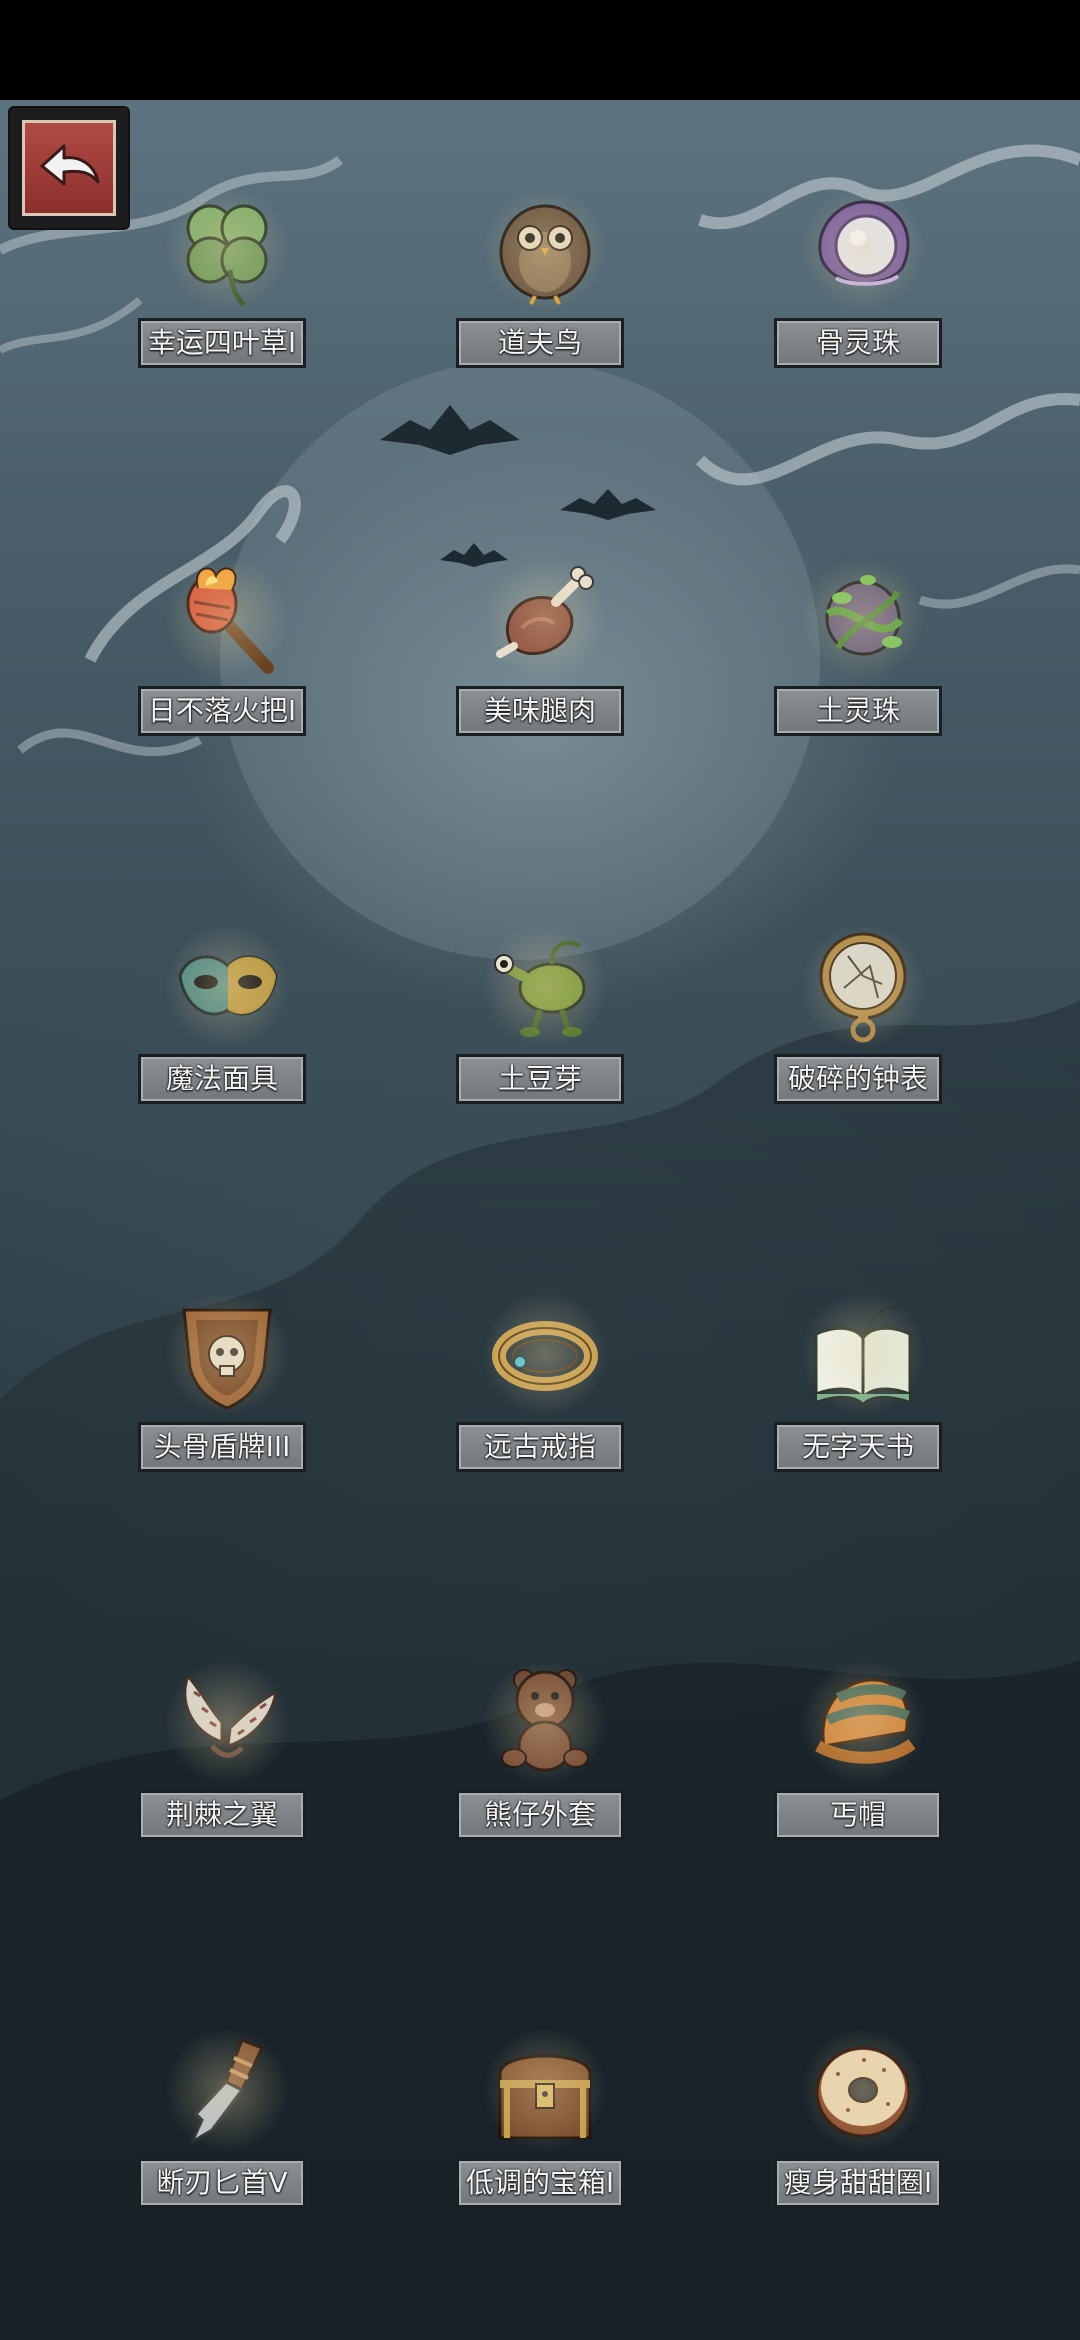 This screenshot has width=1080, height=2340. Describe the element at coordinates (858, 343) in the screenshot. I see `item-label: 骨灵珠` at that location.